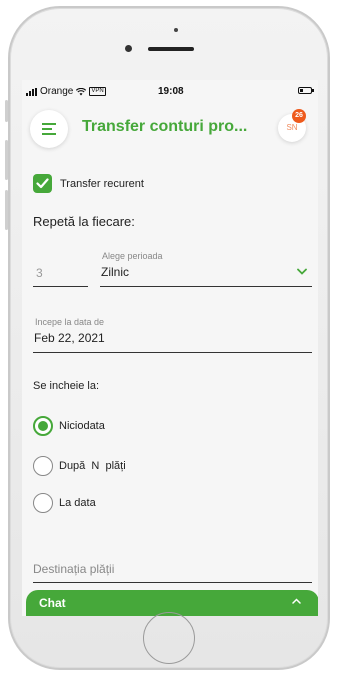 This screenshot has width=338, height=677. I want to click on checkmark-icon, so click(42, 183).